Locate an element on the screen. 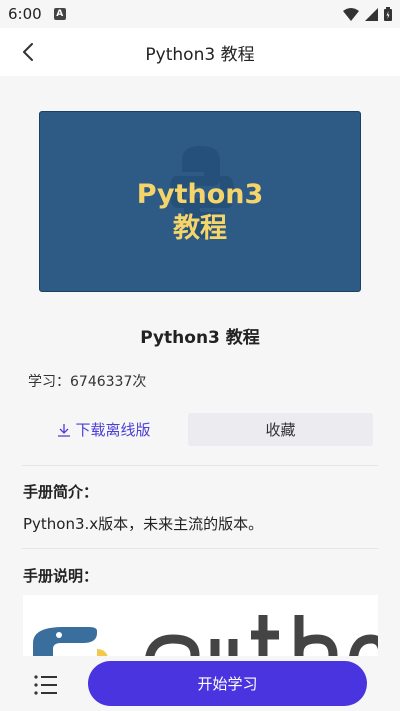 Image resolution: width=400 pixels, height=711 pixels. menu-button is located at coordinates (46, 685).